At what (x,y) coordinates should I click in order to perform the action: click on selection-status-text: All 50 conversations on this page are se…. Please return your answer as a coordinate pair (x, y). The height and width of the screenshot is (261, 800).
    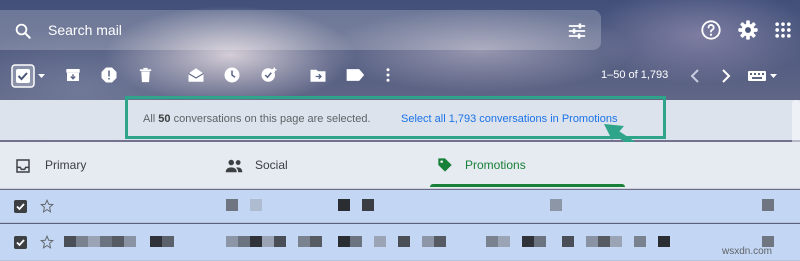
    Looking at the image, I should click on (257, 119).